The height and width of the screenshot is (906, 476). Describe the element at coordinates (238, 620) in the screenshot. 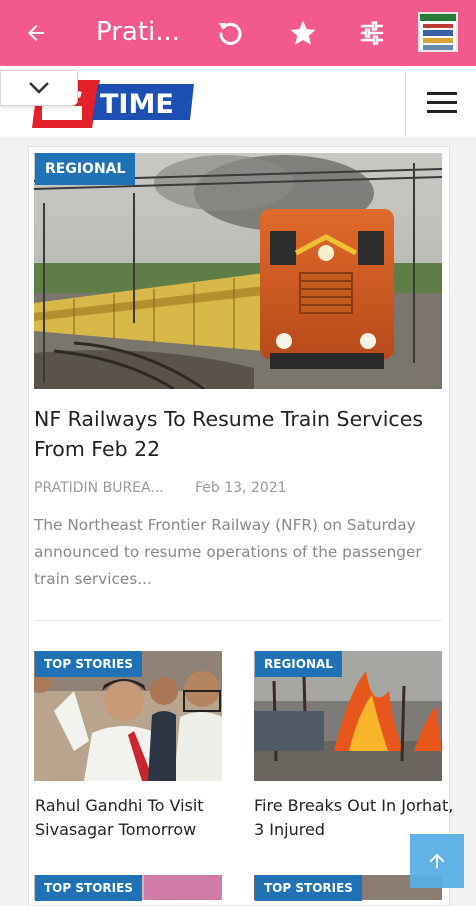

I see `divider` at that location.